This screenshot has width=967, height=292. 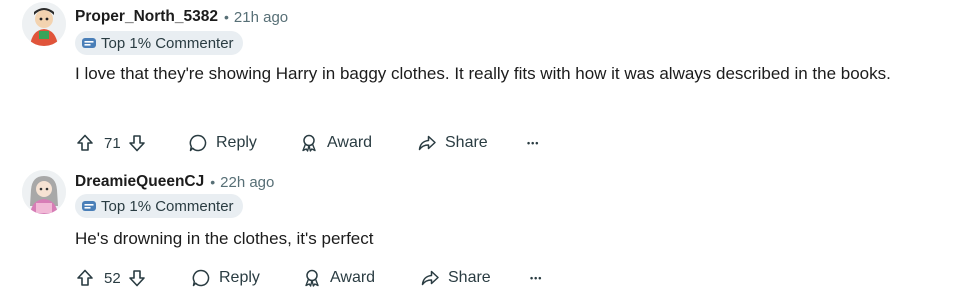 I want to click on timestamp: 22h ago, so click(x=247, y=182).